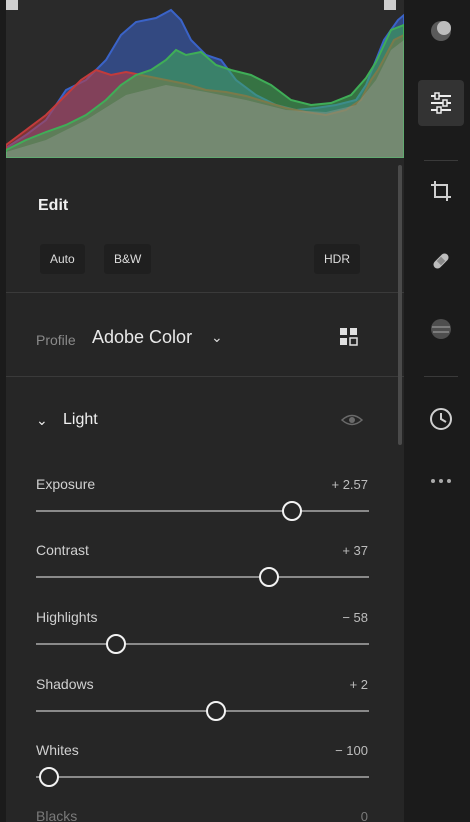 Image resolution: width=470 pixels, height=822 pixels. Describe the element at coordinates (441, 261) in the screenshot. I see `healing-icon` at that location.